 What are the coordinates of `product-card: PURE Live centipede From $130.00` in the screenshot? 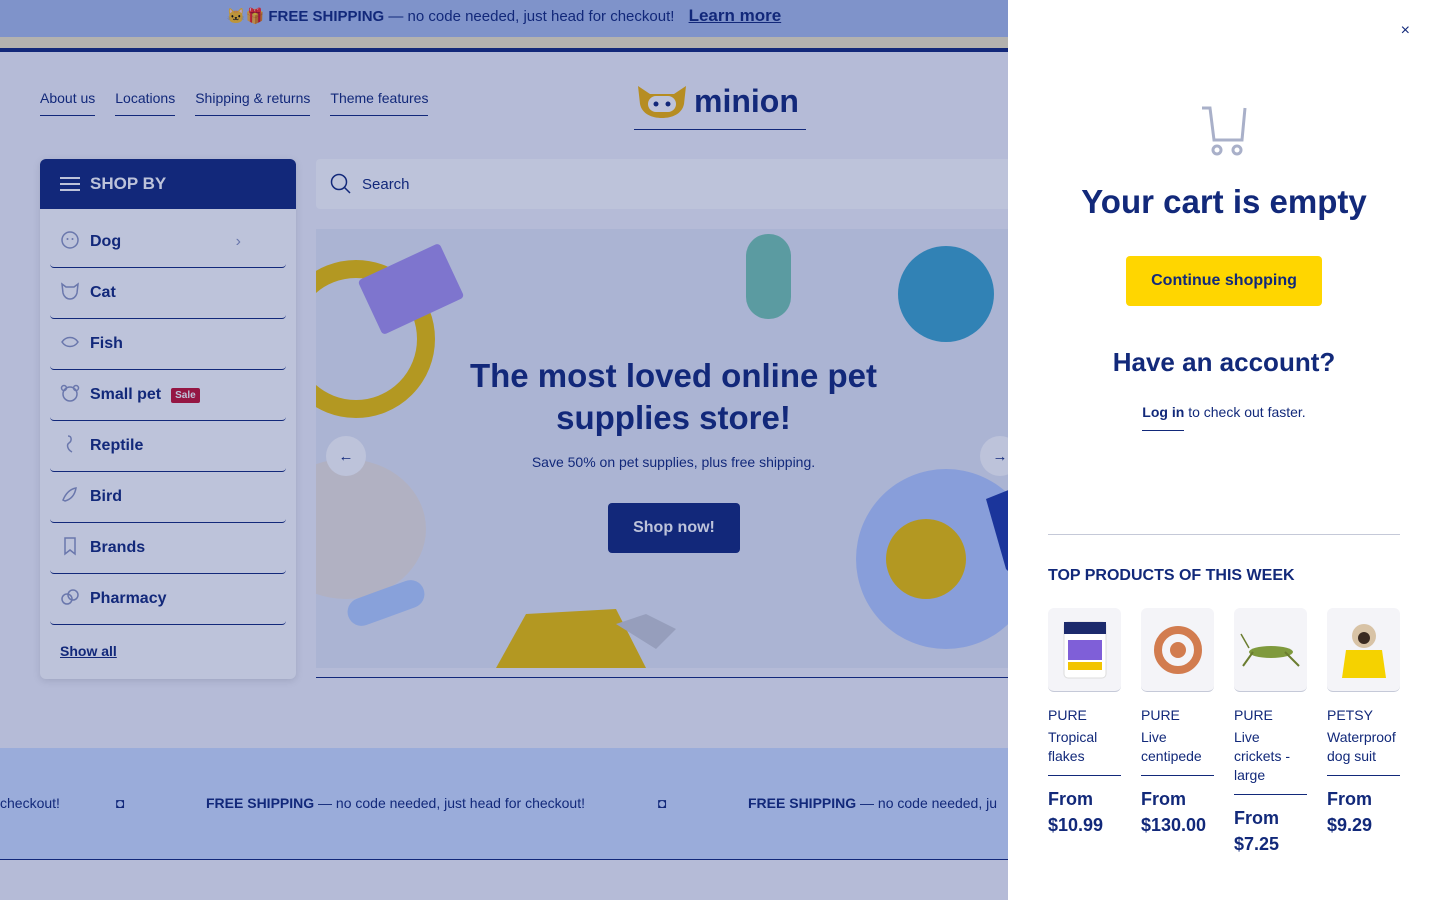 It's located at (1177, 732).